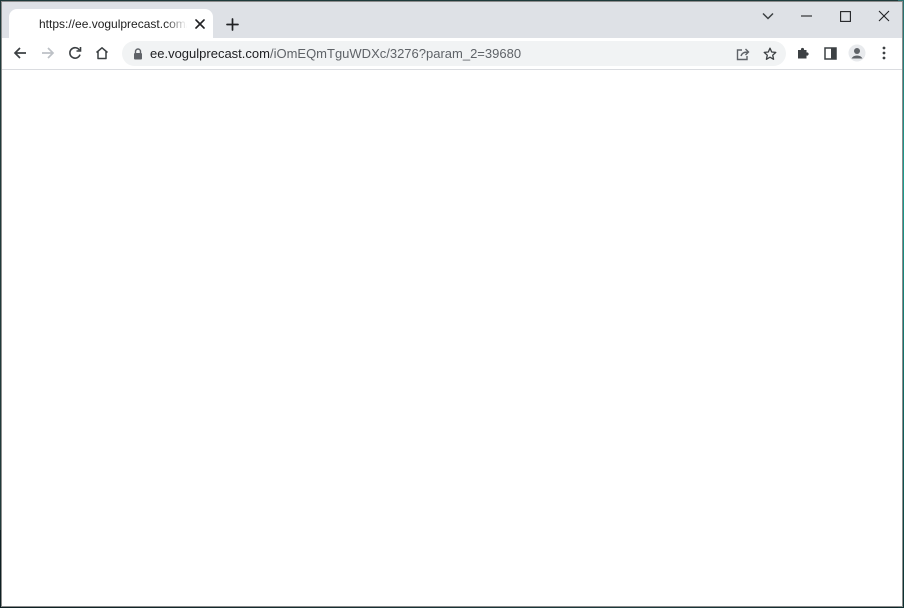 The height and width of the screenshot is (608, 904). I want to click on extensions-button, so click(803, 53).